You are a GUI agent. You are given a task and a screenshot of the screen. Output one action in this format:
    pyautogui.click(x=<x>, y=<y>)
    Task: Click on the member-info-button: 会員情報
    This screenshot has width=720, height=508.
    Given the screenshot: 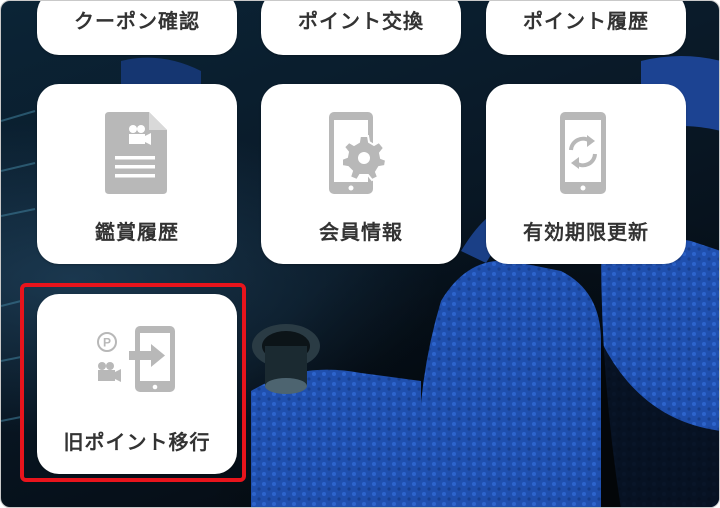 What is the action you would take?
    pyautogui.click(x=361, y=174)
    